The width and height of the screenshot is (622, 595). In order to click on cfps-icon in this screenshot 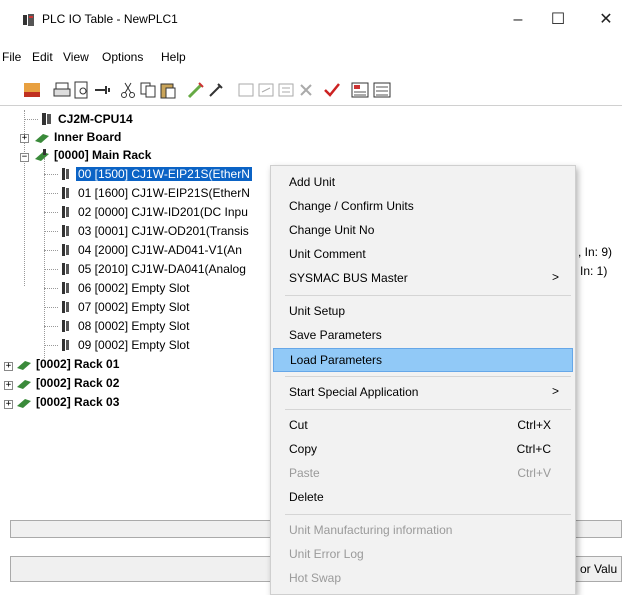, I will do `click(32, 90)`.